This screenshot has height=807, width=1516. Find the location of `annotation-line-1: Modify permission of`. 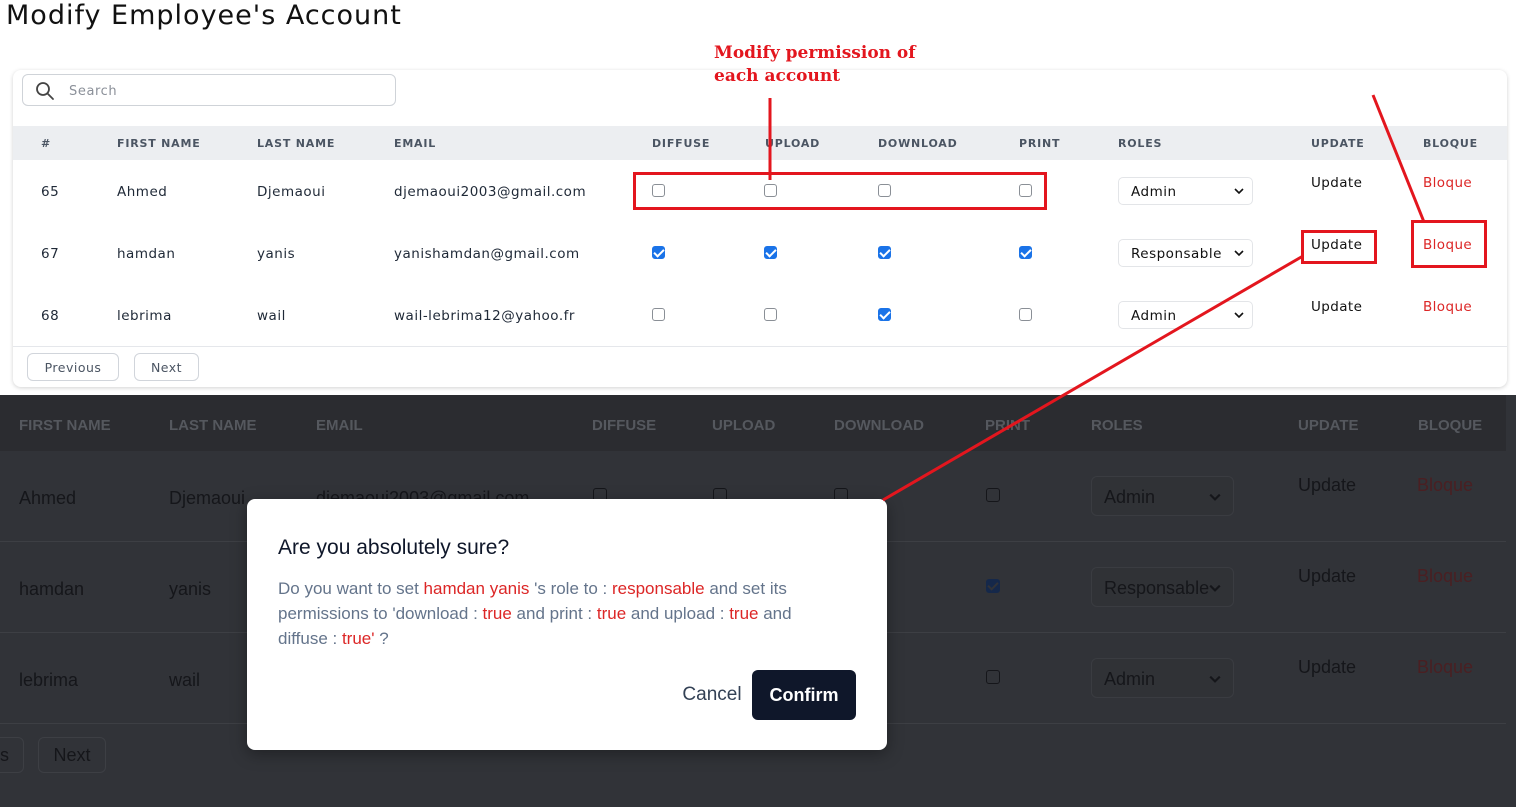

annotation-line-1: Modify permission of is located at coordinates (815, 53).